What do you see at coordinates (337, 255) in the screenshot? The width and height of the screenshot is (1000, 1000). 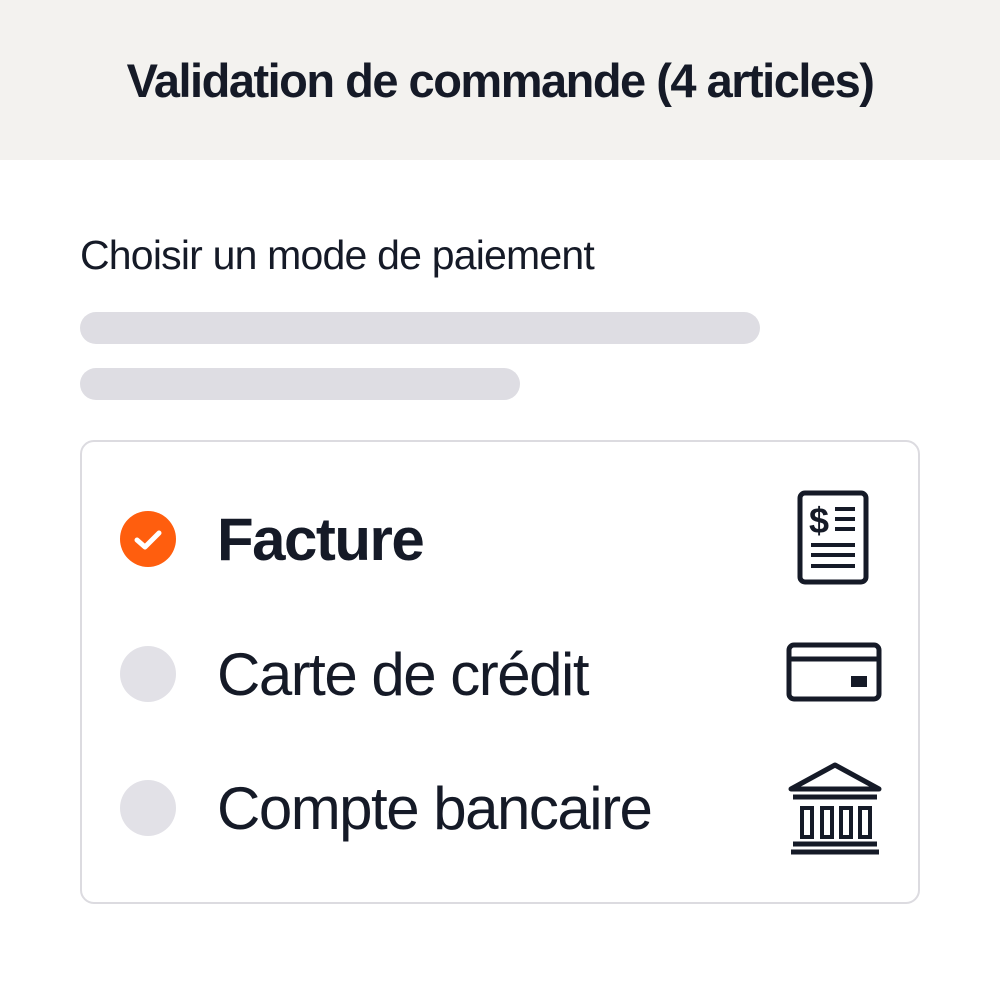 I see `payment-method-heading: Choisir un mode de paiement` at bounding box center [337, 255].